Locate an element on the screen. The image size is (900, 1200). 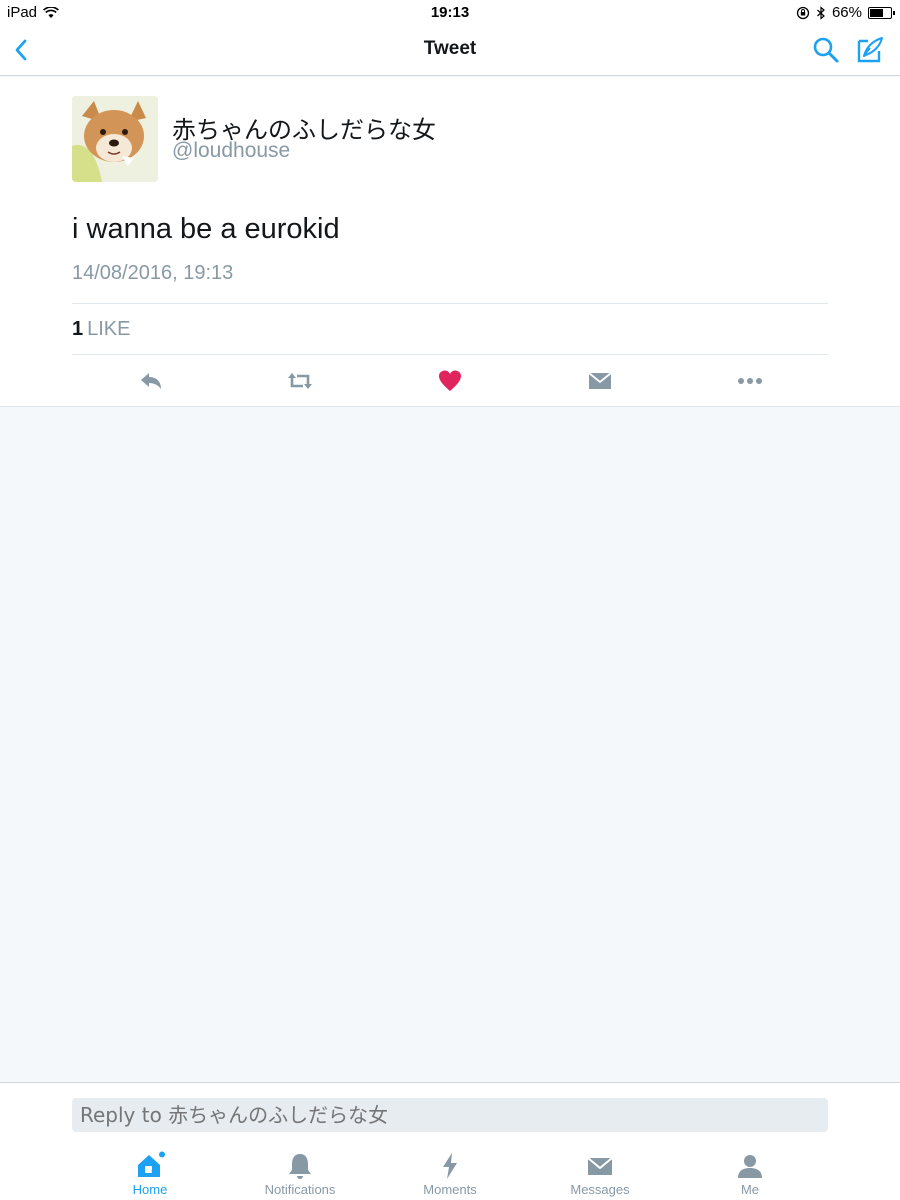
like-count: 1 is located at coordinates (78, 329).